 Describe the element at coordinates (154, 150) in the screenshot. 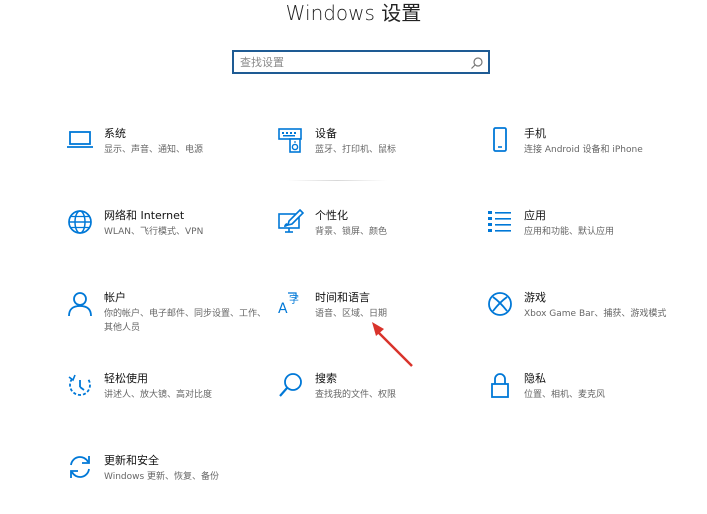

I see `tile-description: 显示、声音、通知、电源` at that location.